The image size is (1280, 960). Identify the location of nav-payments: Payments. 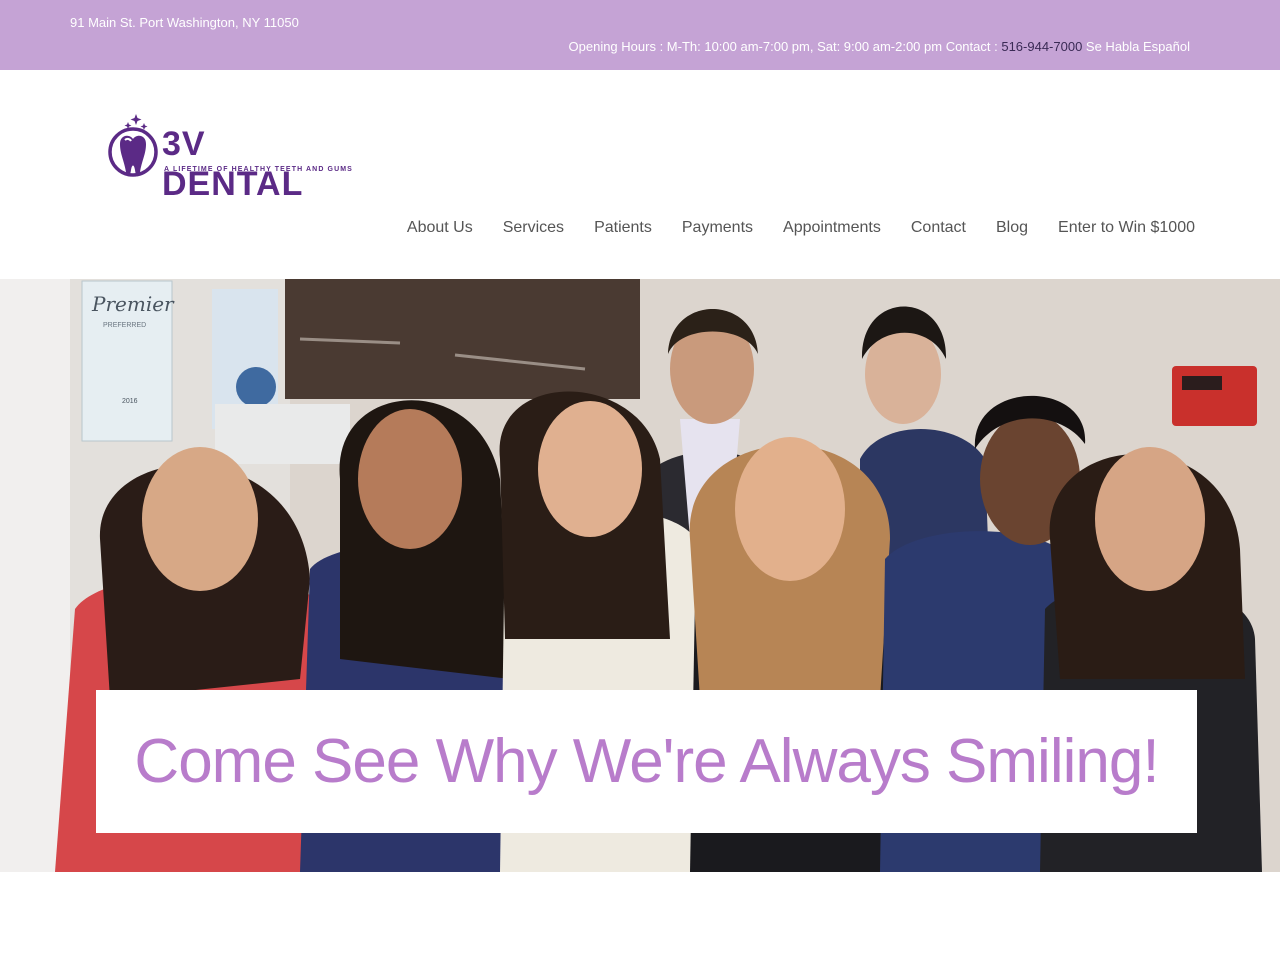
(717, 228).